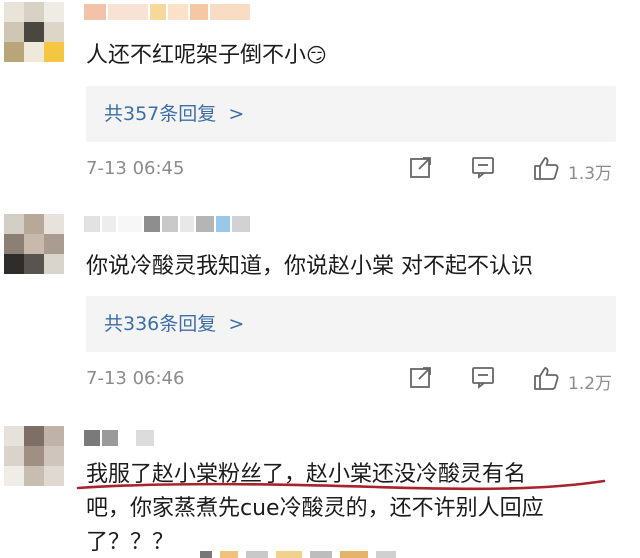 The height and width of the screenshot is (558, 640). What do you see at coordinates (590, 174) in the screenshot?
I see `like-count: 1.3万` at bounding box center [590, 174].